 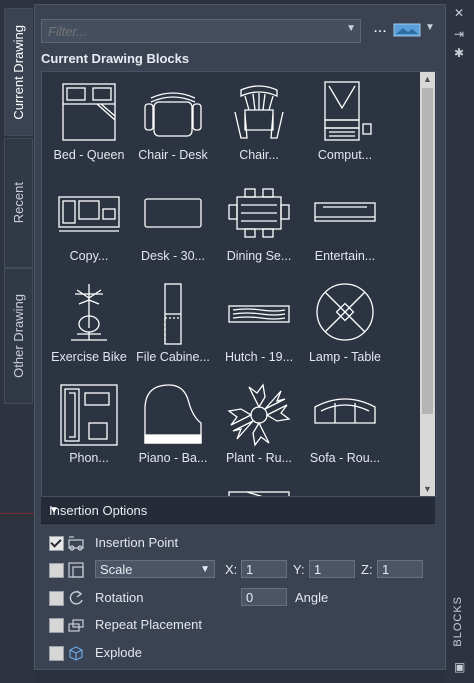 I want to click on block-partial, so click(x=259, y=486).